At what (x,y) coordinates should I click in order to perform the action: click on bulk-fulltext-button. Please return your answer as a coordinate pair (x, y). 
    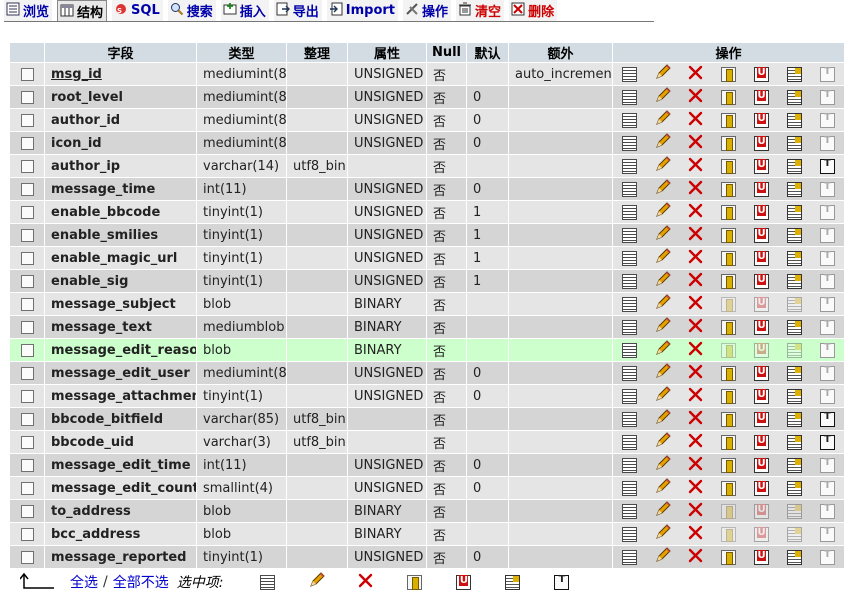
    Looking at the image, I should click on (561, 582).